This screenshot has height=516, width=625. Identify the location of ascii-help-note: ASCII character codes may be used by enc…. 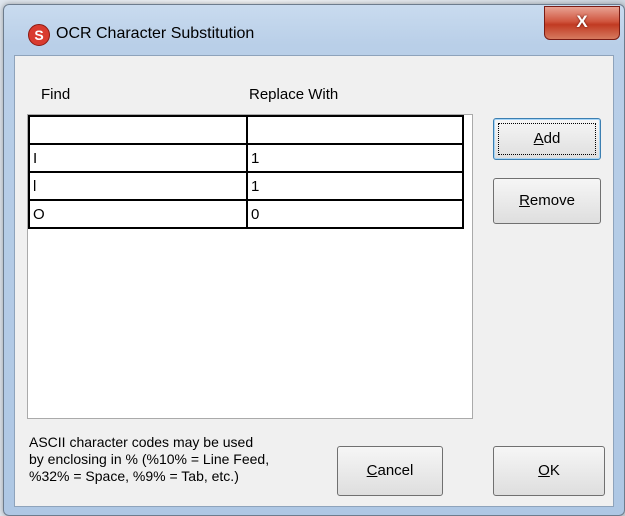
(179, 459).